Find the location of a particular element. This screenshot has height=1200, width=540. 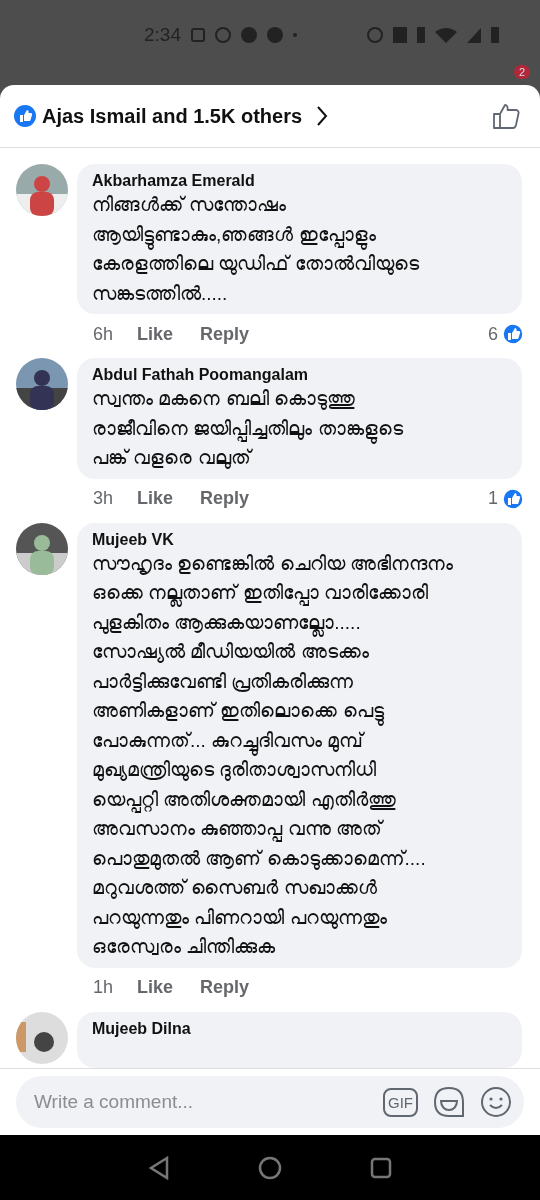

dot-icon is located at coordinates (295, 35).